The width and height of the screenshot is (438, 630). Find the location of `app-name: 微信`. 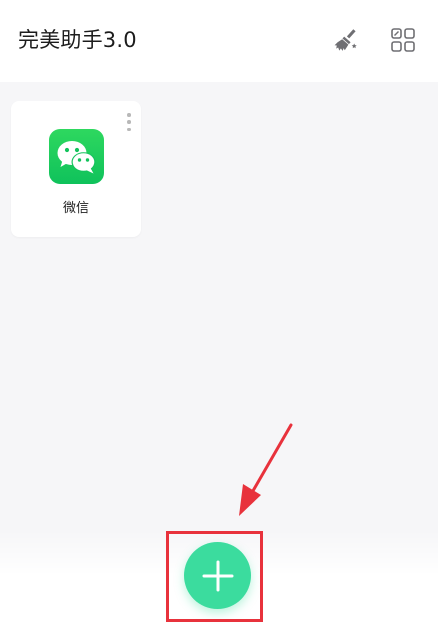

app-name: 微信 is located at coordinates (75, 208).